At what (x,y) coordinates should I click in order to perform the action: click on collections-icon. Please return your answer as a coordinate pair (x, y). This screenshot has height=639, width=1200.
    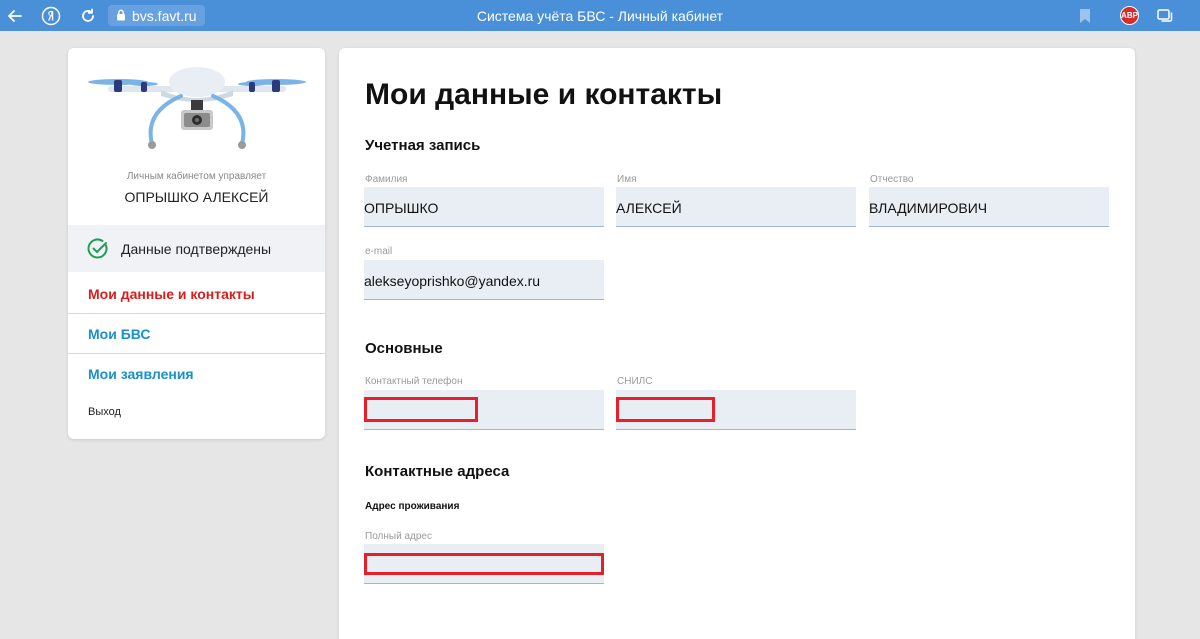
    Looking at the image, I should click on (1165, 16).